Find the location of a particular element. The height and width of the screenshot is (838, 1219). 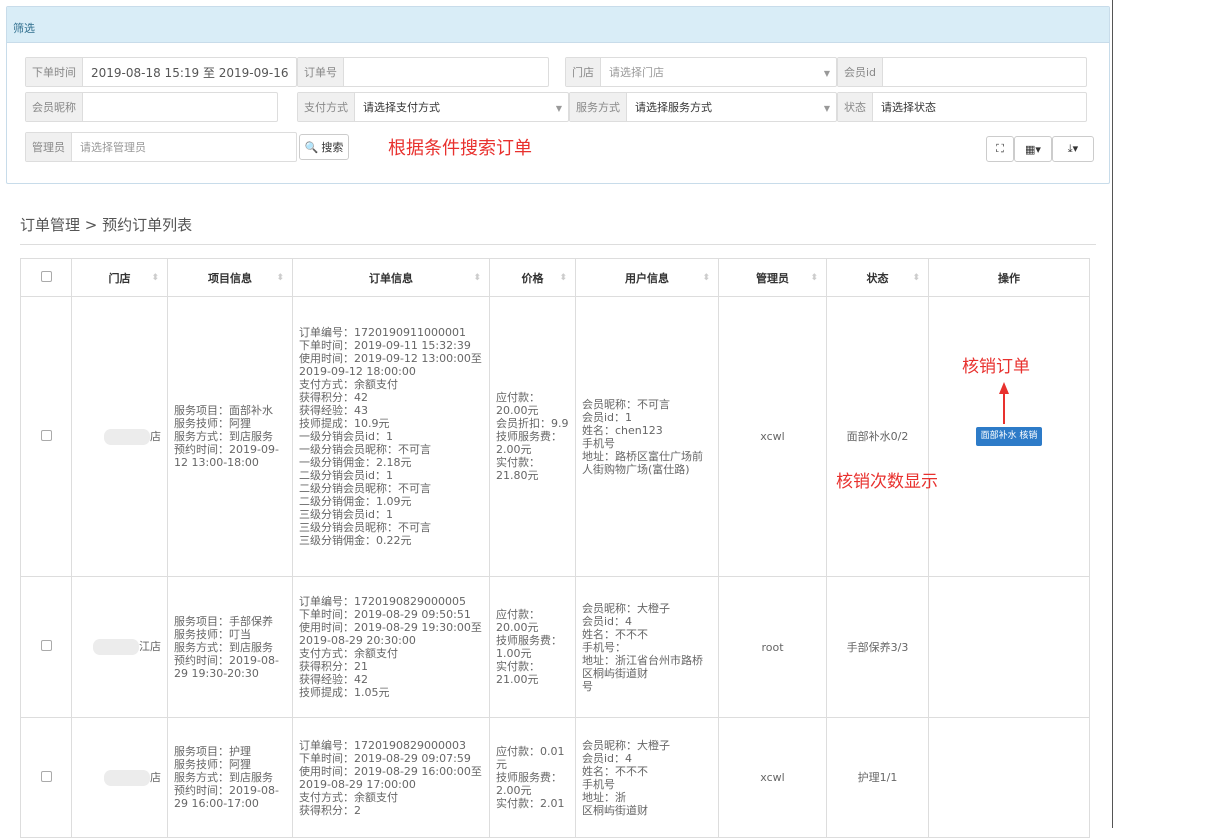

column-header-user: 用户信息 ⬍ is located at coordinates (647, 277).